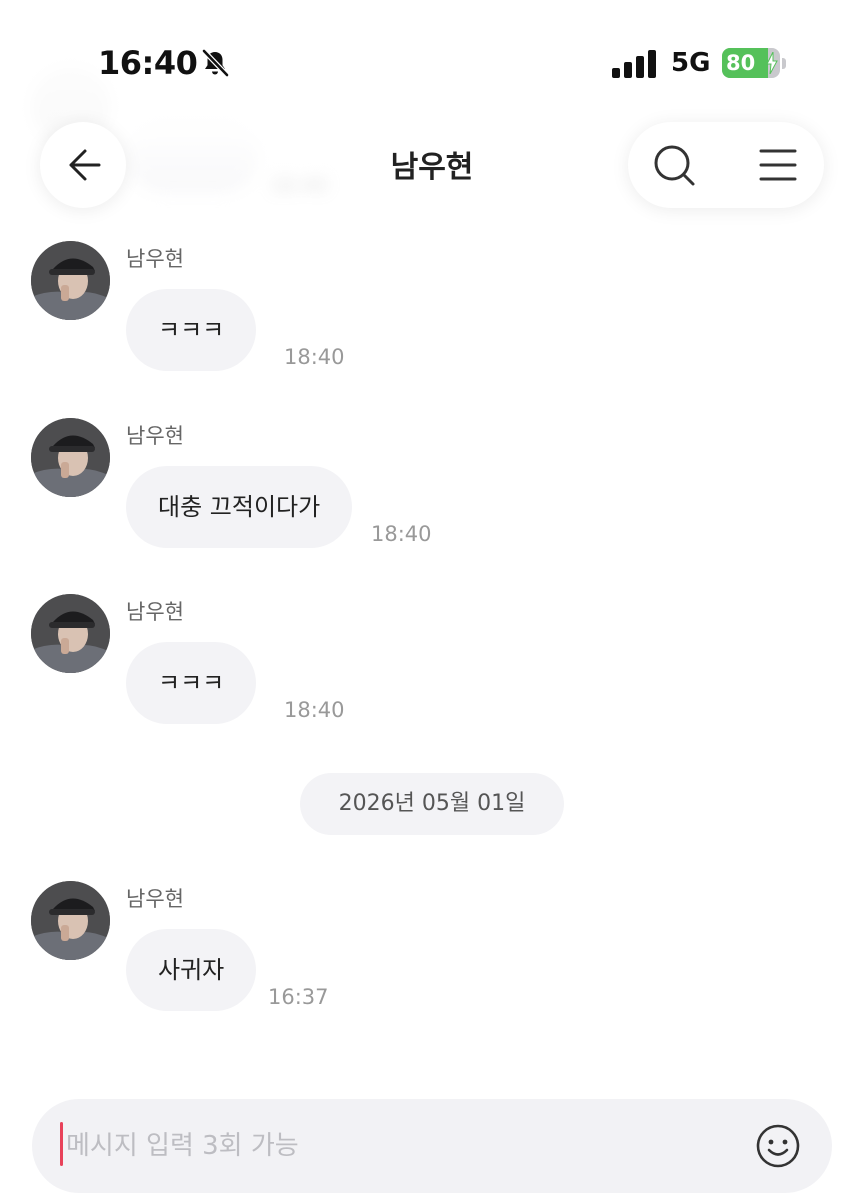 The width and height of the screenshot is (864, 1200). Describe the element at coordinates (148, 63) in the screenshot. I see `status-time: 16:40` at that location.